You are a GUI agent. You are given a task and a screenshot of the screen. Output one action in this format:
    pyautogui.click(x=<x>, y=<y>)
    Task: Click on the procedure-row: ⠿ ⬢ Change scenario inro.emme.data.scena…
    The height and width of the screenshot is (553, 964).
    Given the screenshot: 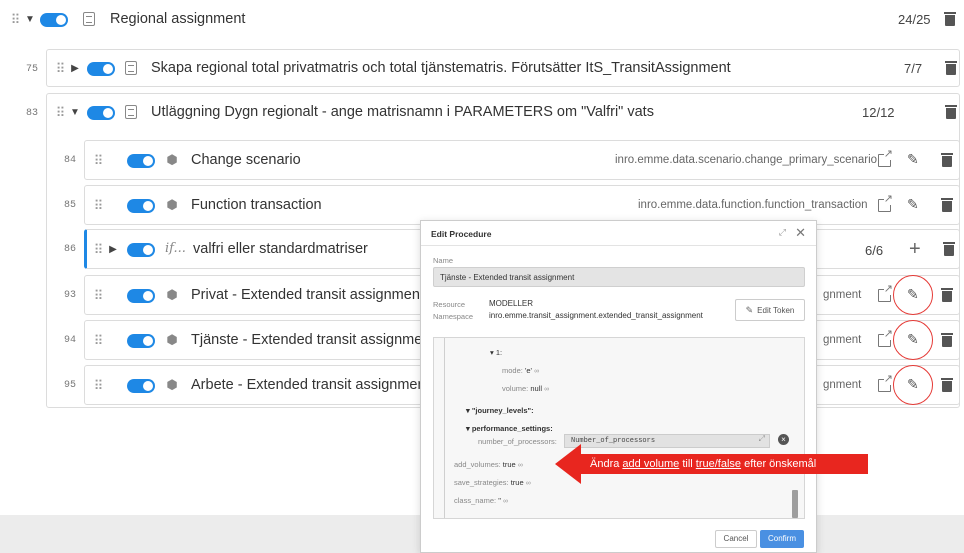 What is the action you would take?
    pyautogui.click(x=522, y=160)
    